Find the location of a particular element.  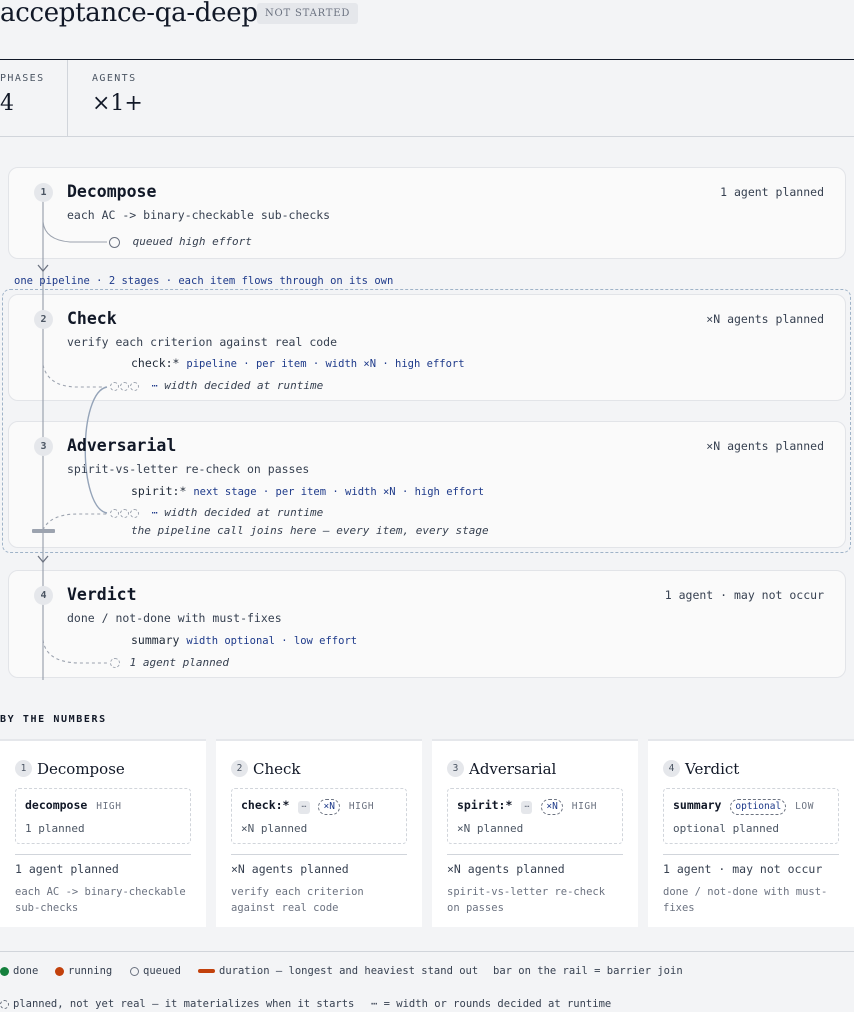

queued-icon is located at coordinates (114, 242).